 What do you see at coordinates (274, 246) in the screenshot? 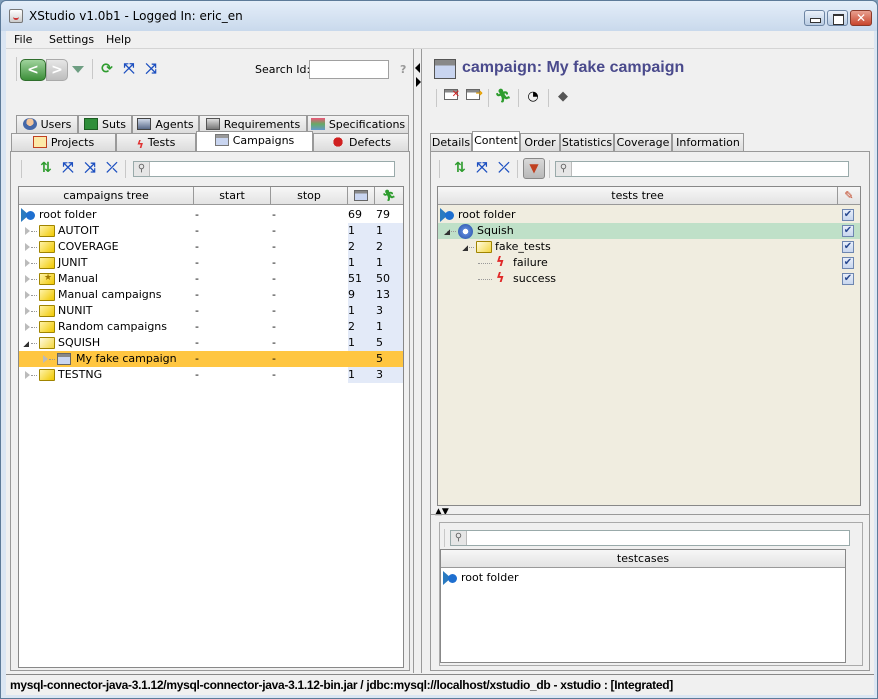
I see `stop-cell: -` at bounding box center [274, 246].